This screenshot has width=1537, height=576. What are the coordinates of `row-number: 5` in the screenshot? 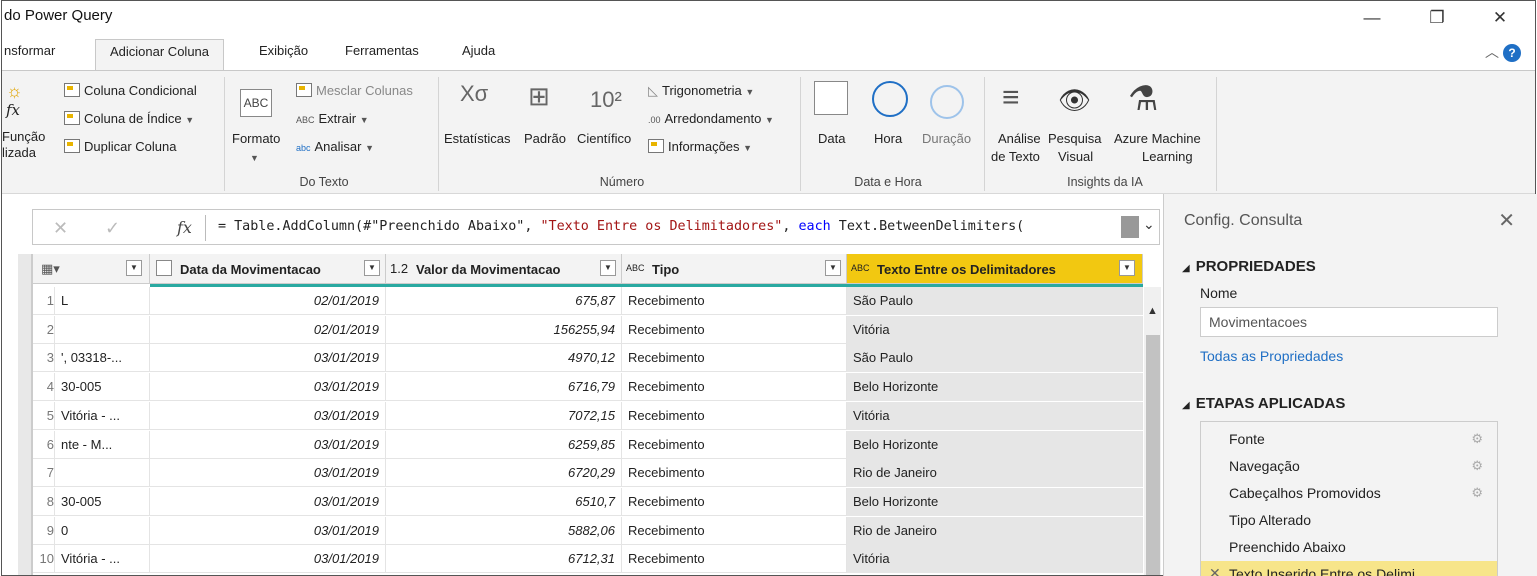 It's located at (44, 415).